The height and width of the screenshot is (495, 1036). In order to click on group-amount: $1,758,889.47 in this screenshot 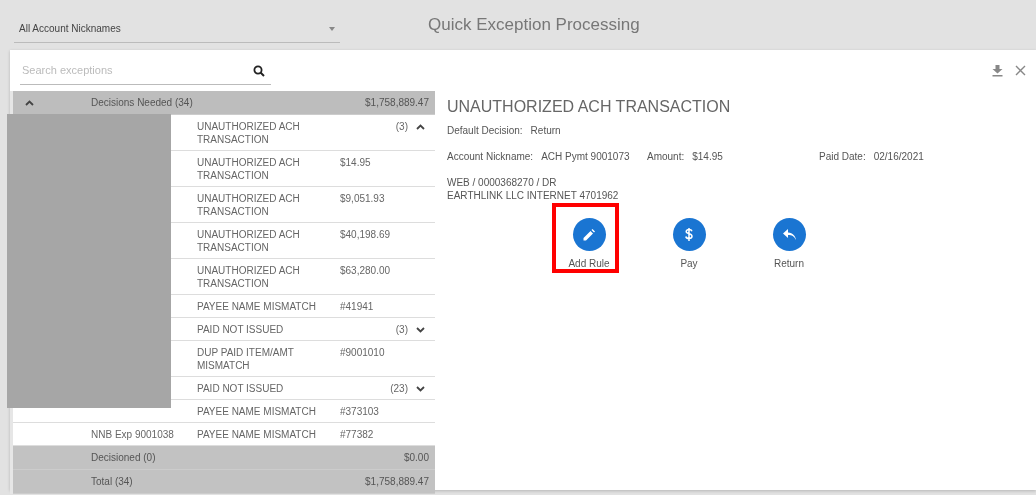, I will do `click(397, 102)`.